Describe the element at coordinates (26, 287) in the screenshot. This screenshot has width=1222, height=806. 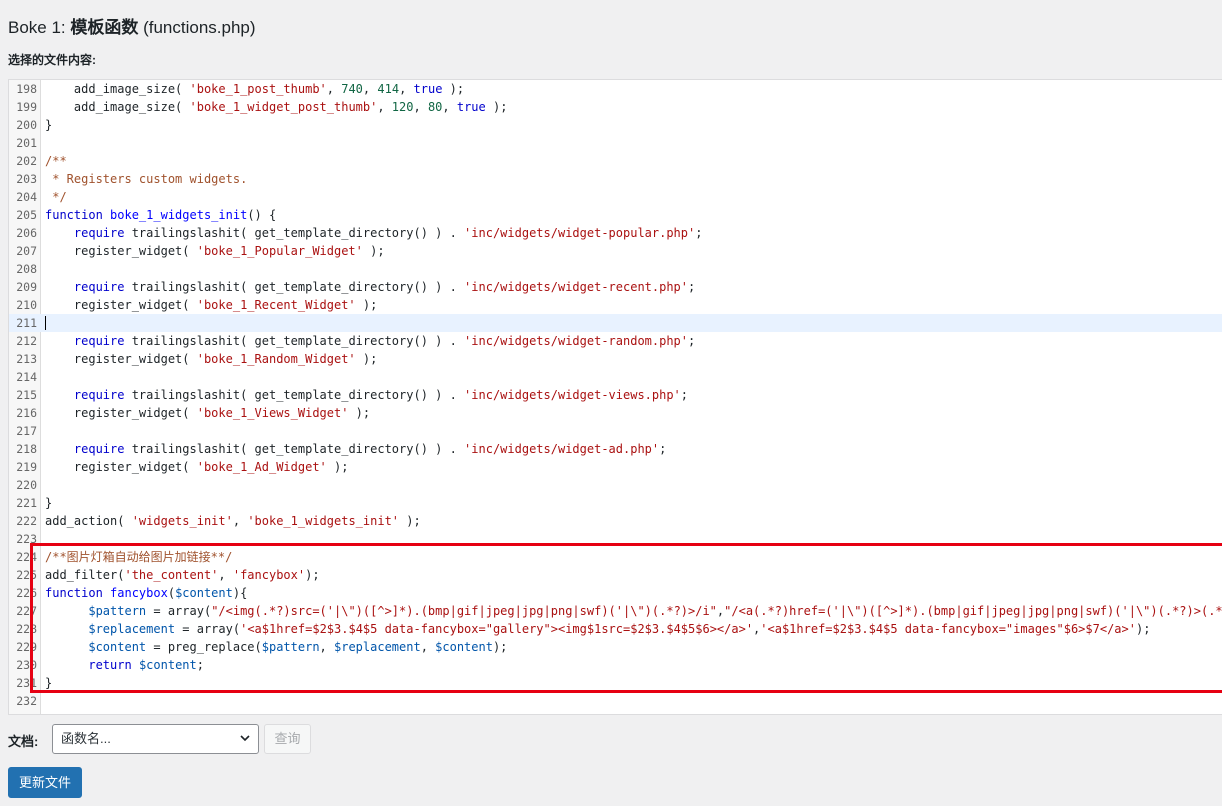
I see `line-number: 209` at that location.